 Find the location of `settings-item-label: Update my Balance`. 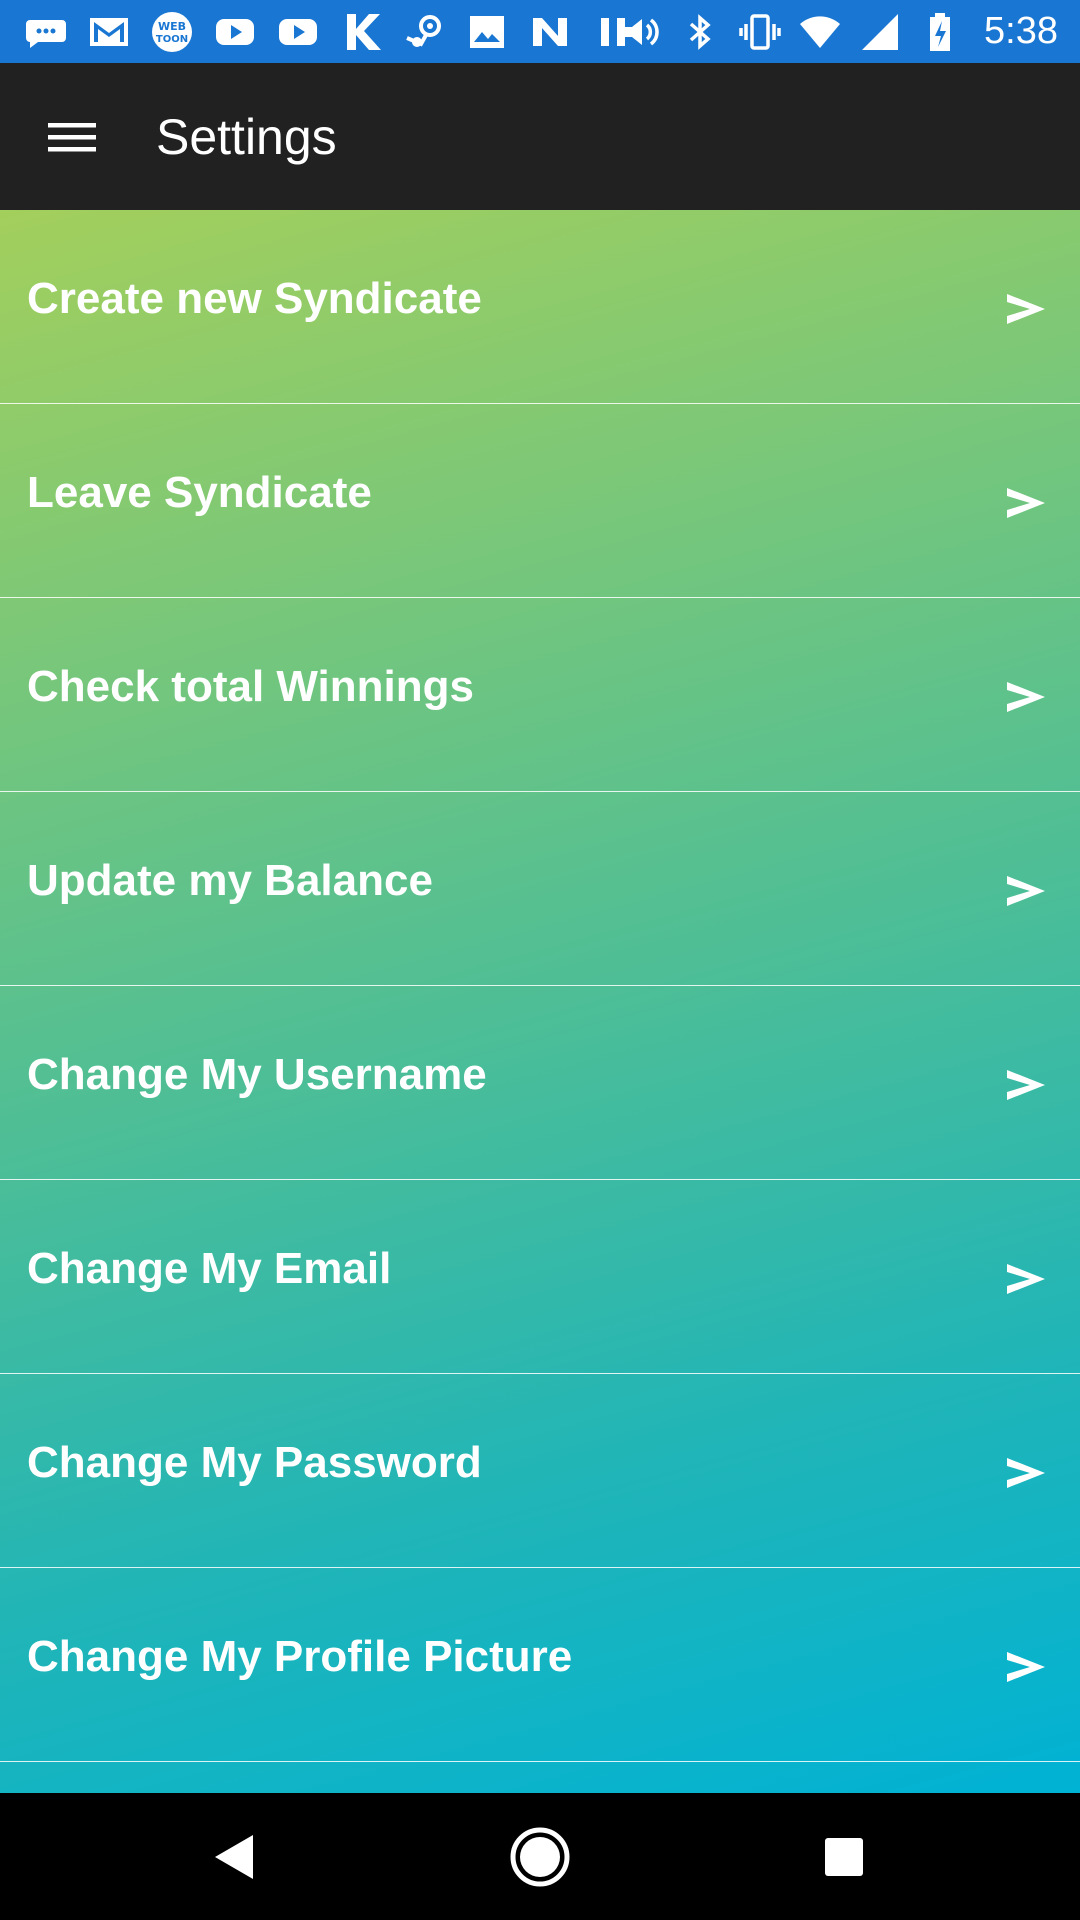

settings-item-label: Update my Balance is located at coordinates (230, 880).